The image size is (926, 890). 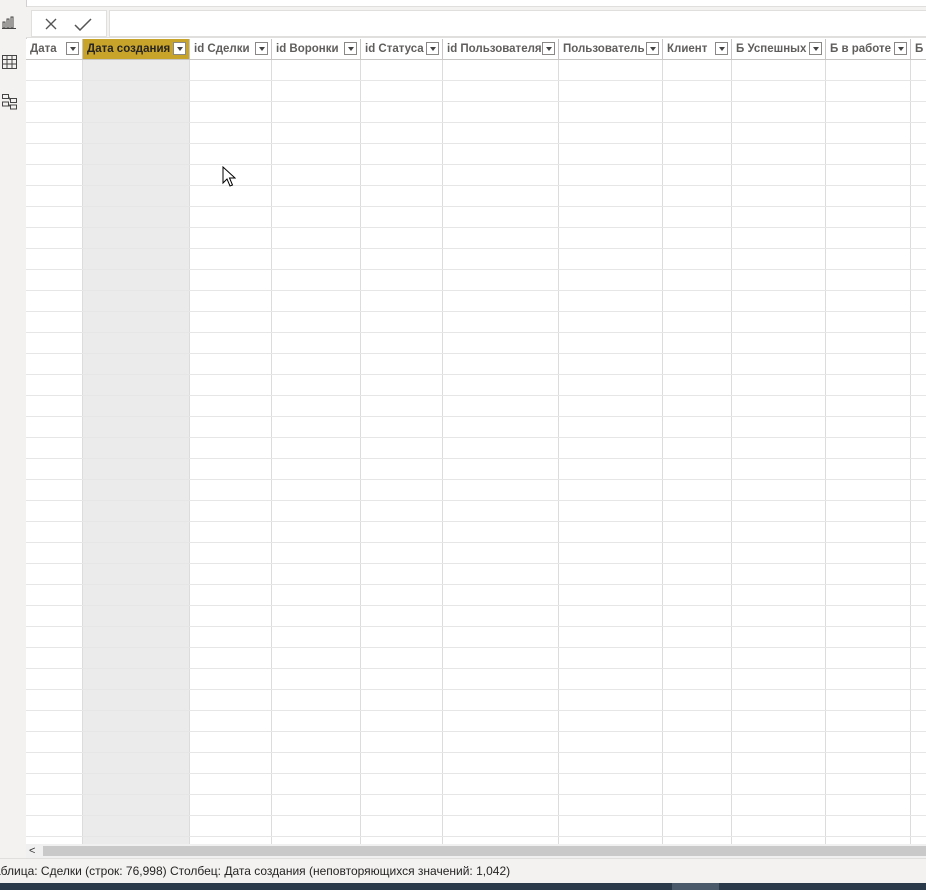 I want to click on horizontal-scrollbar: <, so click(x=476, y=851).